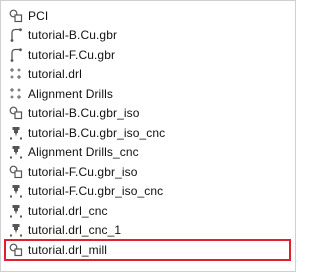 This screenshot has height=272, width=320. I want to click on list-item: tutorial-F.Cu.gbr, so click(149, 55).